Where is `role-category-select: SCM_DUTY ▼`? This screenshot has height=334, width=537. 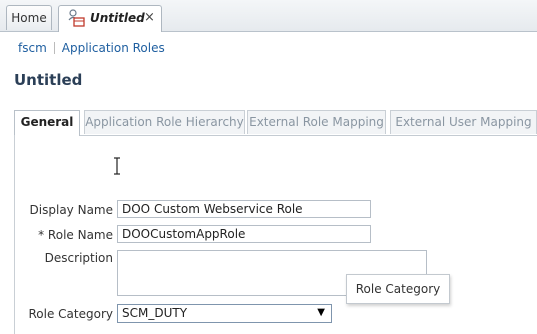 role-category-select: SCM_DUTY ▼ is located at coordinates (224, 313).